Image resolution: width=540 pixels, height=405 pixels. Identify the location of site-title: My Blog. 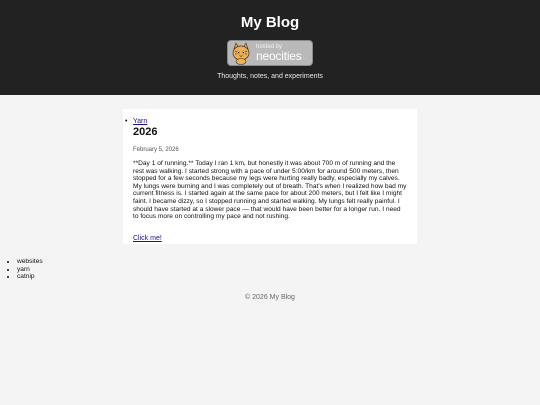
(270, 22).